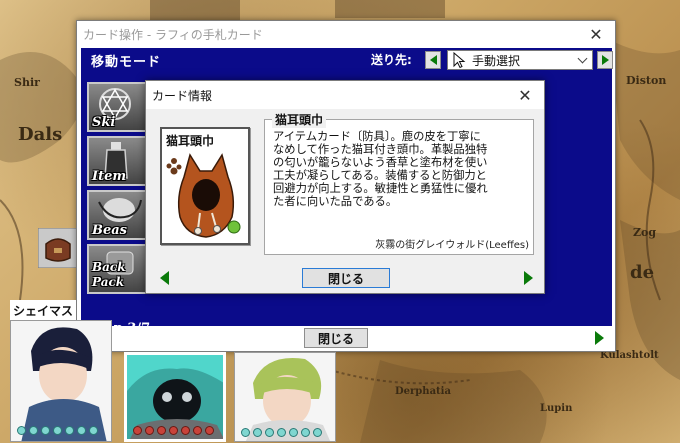  Describe the element at coordinates (118, 107) in the screenshot. I see `category-tile-skill: Ski` at that location.